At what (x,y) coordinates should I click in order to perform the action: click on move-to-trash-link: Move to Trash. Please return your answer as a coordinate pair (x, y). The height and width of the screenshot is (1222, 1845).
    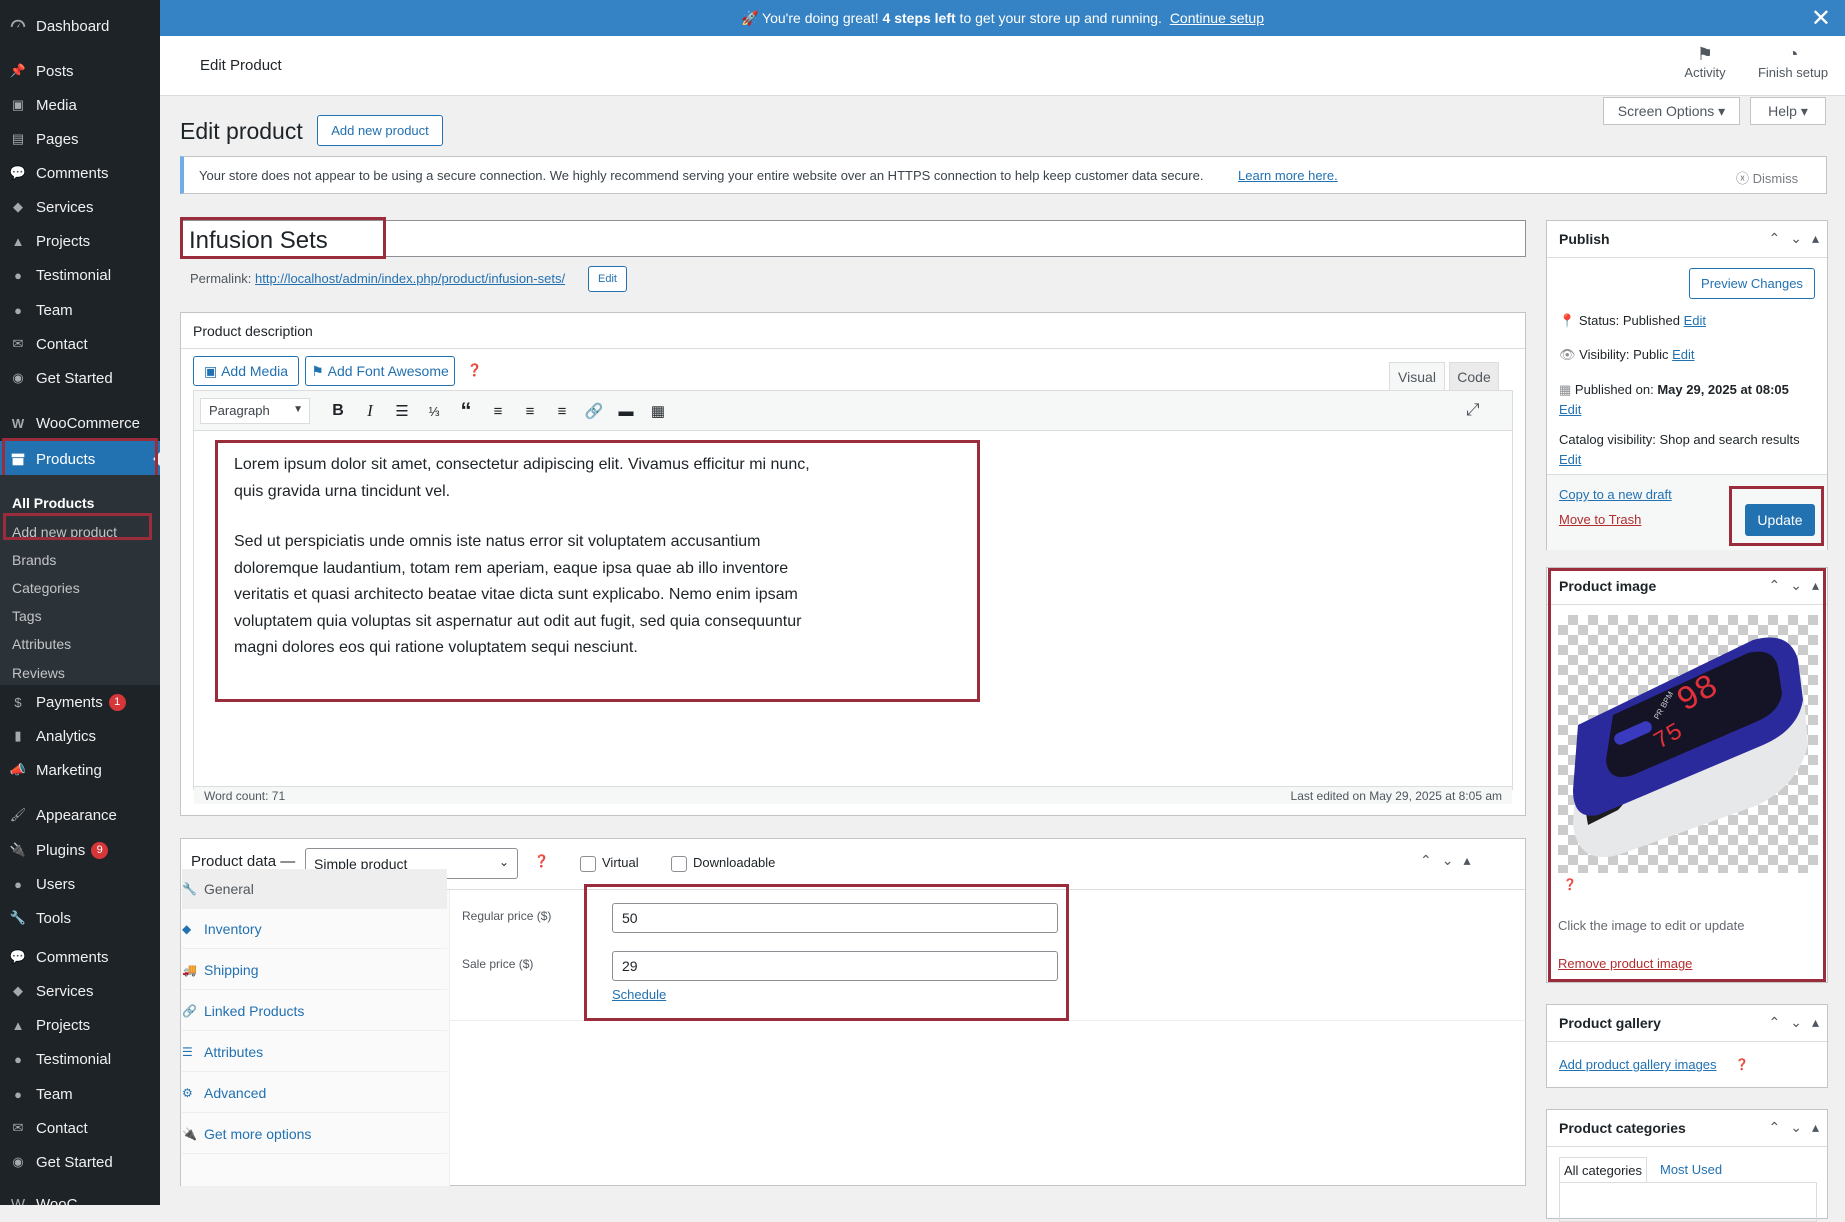
    Looking at the image, I should click on (1600, 519).